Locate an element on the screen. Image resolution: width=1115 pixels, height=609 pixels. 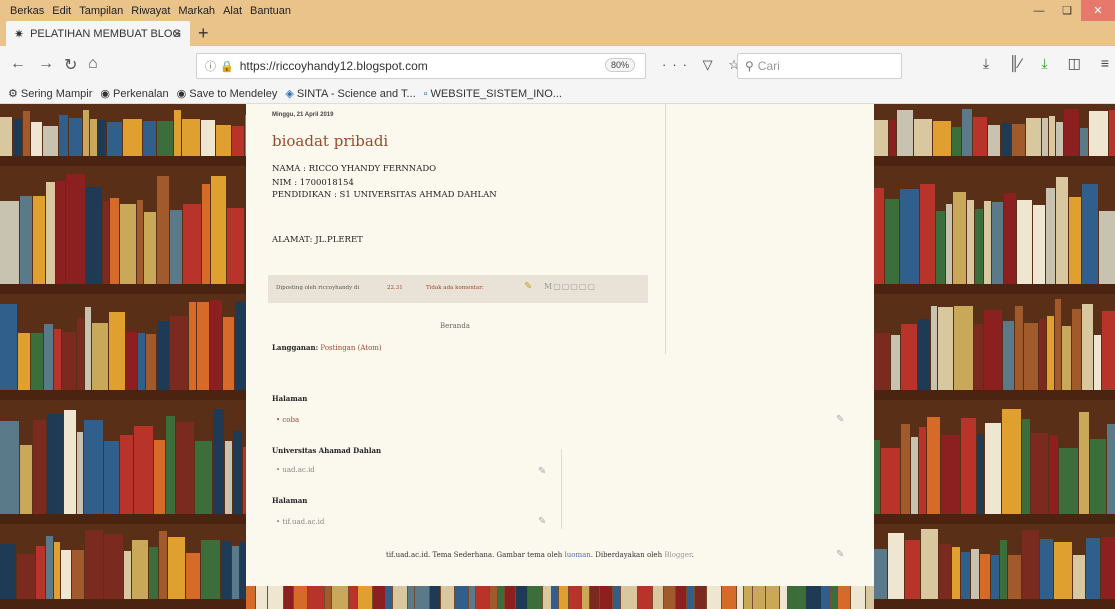
widget-link-tif: • tif.uad.ac.id is located at coordinates (300, 522).